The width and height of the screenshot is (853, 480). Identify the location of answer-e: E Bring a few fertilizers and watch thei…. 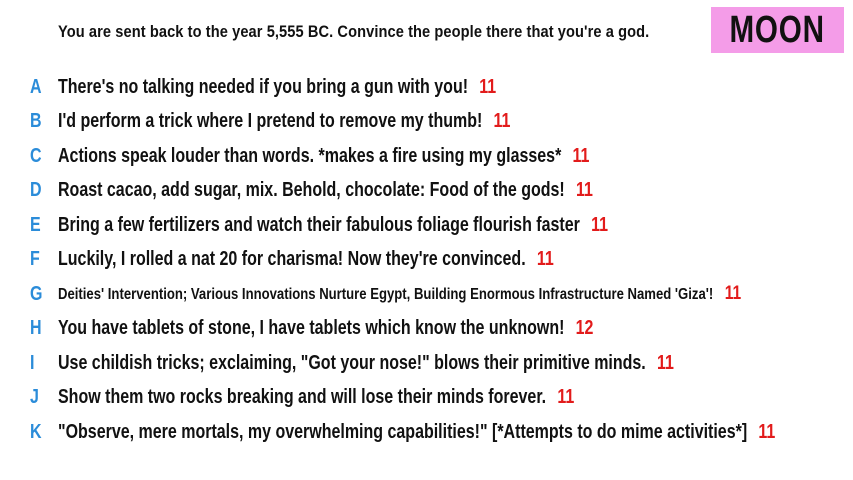
(426, 225).